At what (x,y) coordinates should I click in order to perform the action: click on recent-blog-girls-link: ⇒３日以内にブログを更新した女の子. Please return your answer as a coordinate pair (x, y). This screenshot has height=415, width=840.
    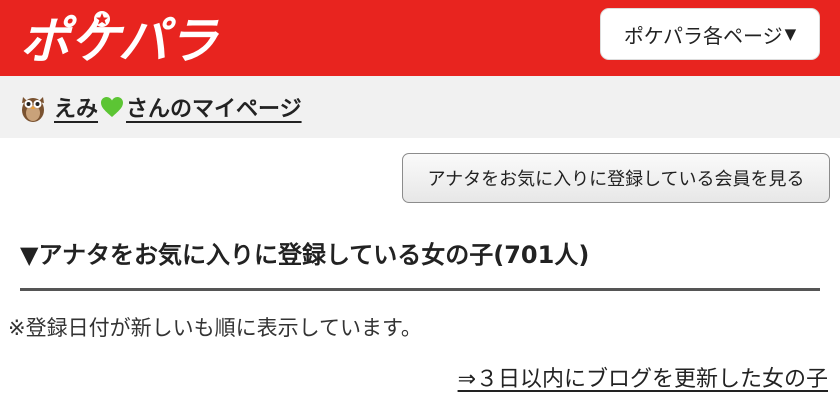
    Looking at the image, I should click on (643, 377).